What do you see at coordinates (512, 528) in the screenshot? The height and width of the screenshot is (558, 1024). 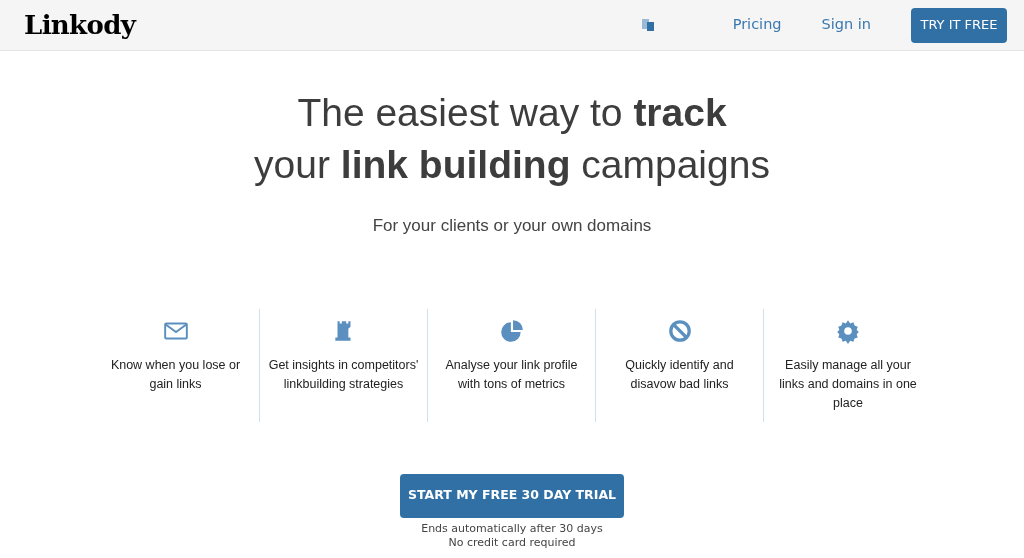 I see `trial-note: Ends automatically after 30 days` at bounding box center [512, 528].